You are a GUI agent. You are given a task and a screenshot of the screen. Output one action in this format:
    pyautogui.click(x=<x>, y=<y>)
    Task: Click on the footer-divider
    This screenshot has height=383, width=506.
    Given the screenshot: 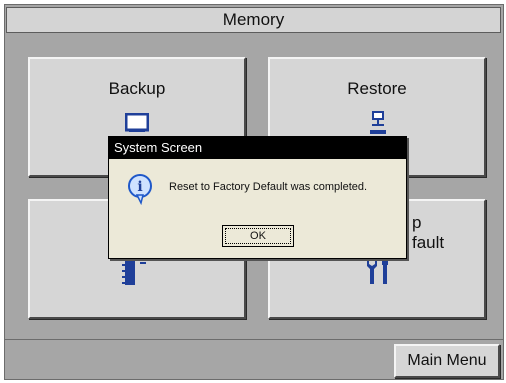 What is the action you would take?
    pyautogui.click(x=254, y=339)
    